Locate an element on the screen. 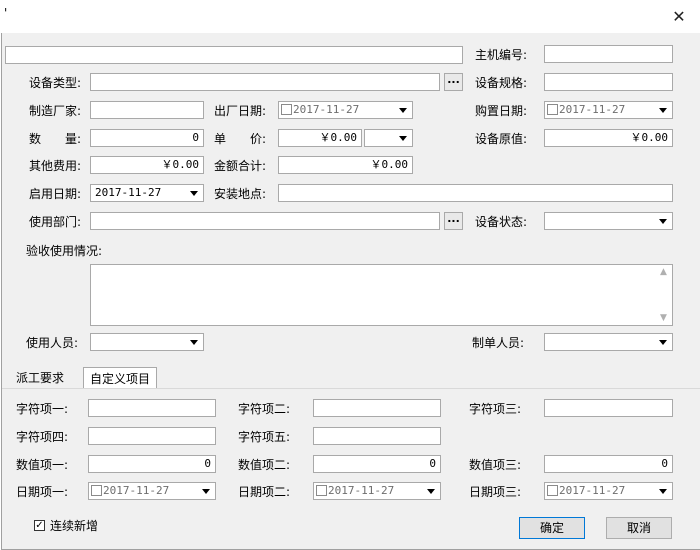 The width and height of the screenshot is (700, 550). top-name-field is located at coordinates (234, 55).